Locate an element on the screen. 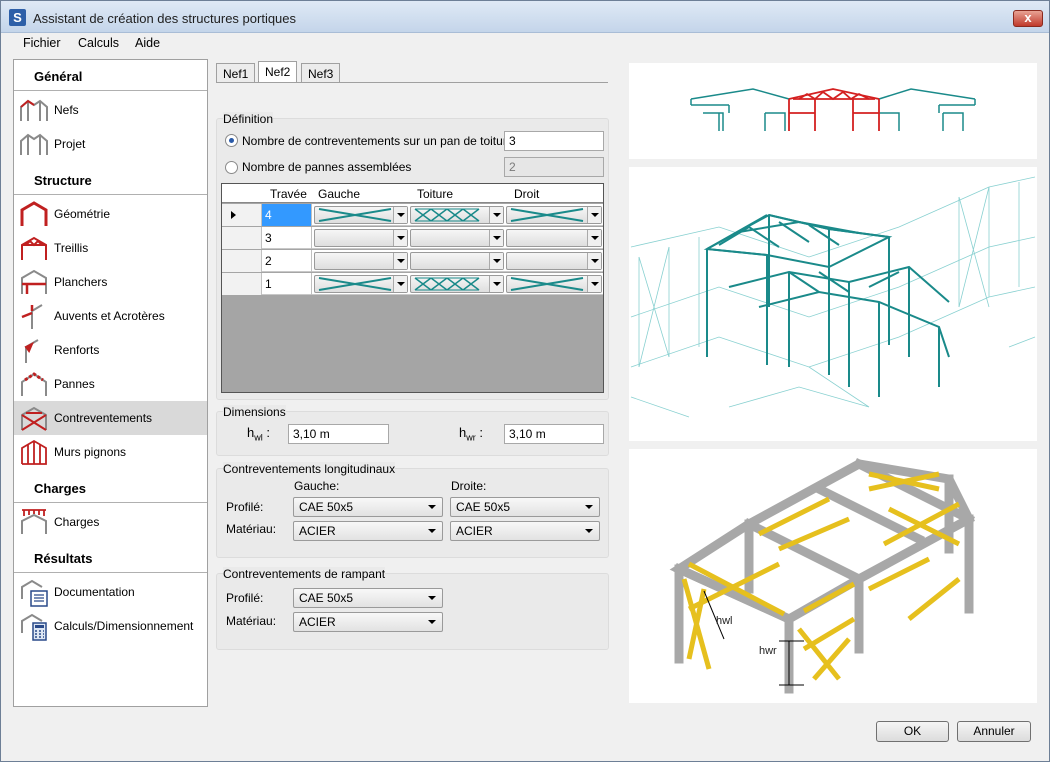 This screenshot has height=762, width=1050. menu-fichier: Fichier is located at coordinates (42, 43).